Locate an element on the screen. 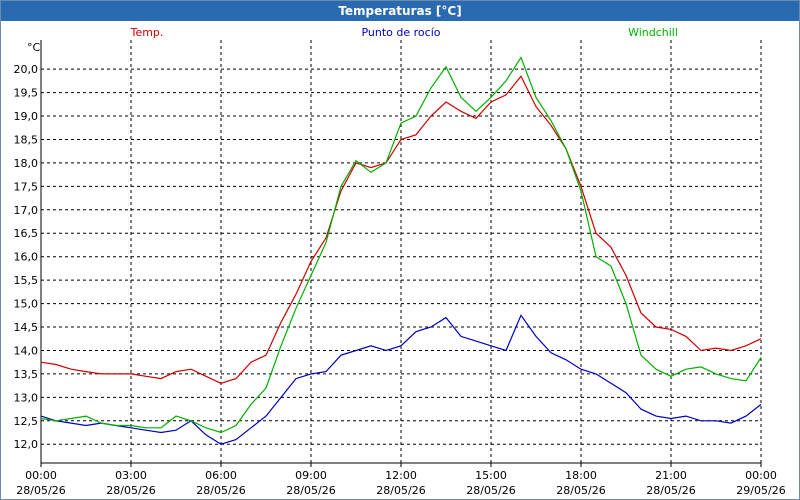 The height and width of the screenshot is (500, 800). y-tick-label: 14,0 is located at coordinates (26, 350).